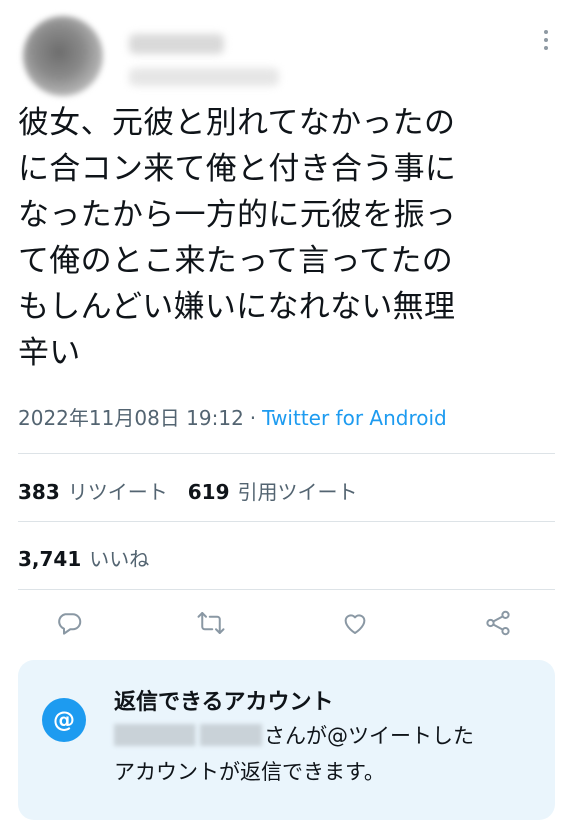  Describe the element at coordinates (354, 418) in the screenshot. I see `tweet-source-link: Twitter for Android` at that location.